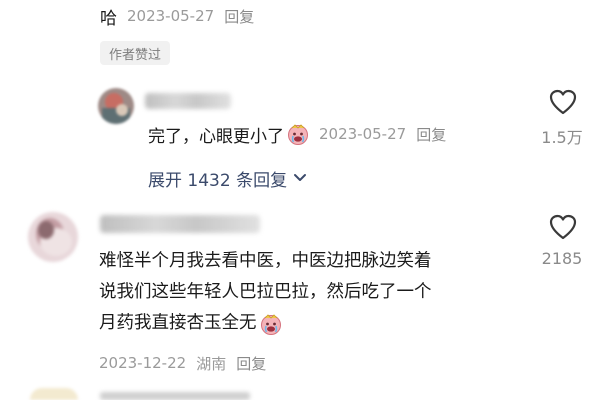 Image resolution: width=600 pixels, height=400 pixels. Describe the element at coordinates (265, 261) in the screenshot. I see `main-comment-line: 难怪半个月我去看中医，中医边把脉边笑着` at that location.